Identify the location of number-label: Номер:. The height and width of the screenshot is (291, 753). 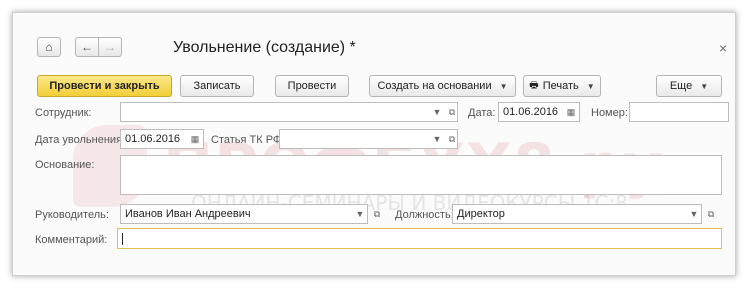
(609, 113).